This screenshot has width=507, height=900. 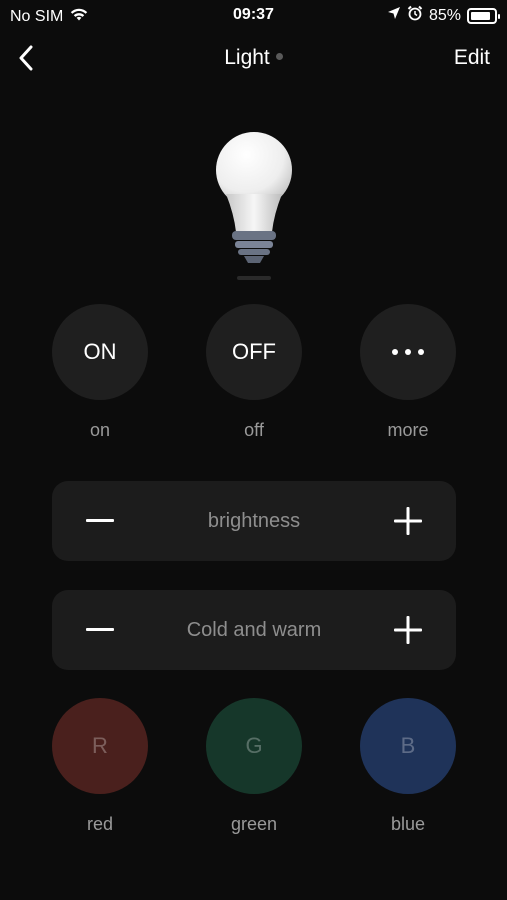 I want to click on more-dots-icon, so click(x=408, y=352).